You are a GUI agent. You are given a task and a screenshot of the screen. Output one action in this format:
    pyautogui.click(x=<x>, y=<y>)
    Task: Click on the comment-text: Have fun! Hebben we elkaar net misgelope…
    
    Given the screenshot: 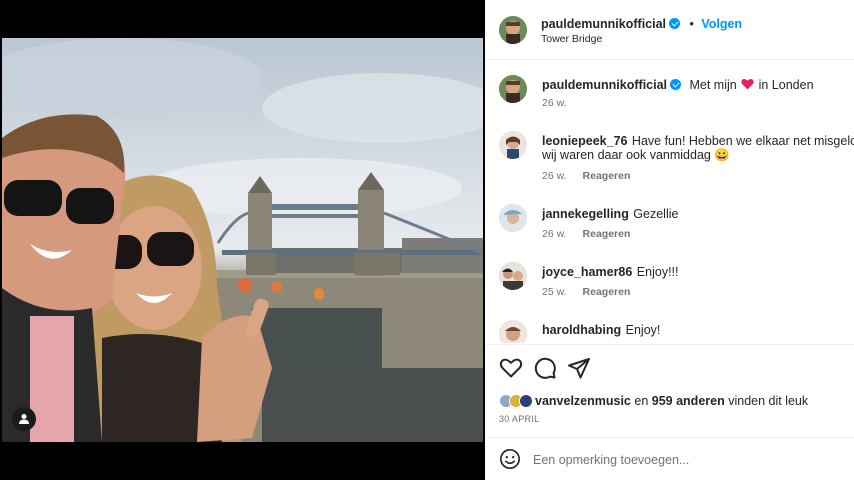 What is the action you would take?
    pyautogui.click(x=742, y=141)
    